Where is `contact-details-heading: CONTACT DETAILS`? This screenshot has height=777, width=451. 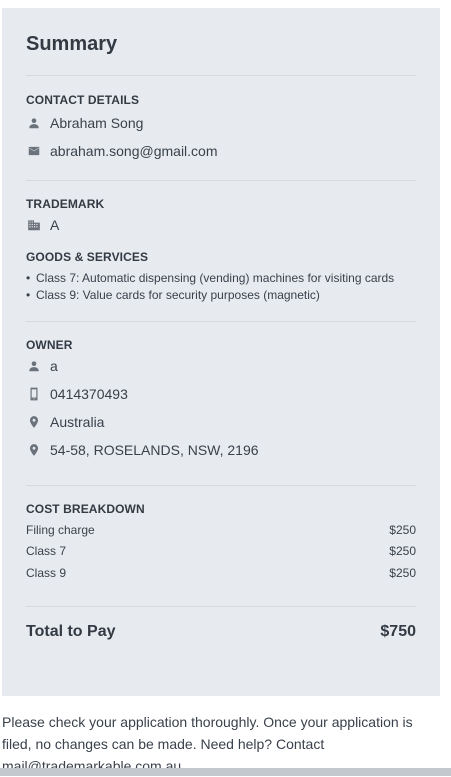 contact-details-heading: CONTACT DETAILS is located at coordinates (83, 100).